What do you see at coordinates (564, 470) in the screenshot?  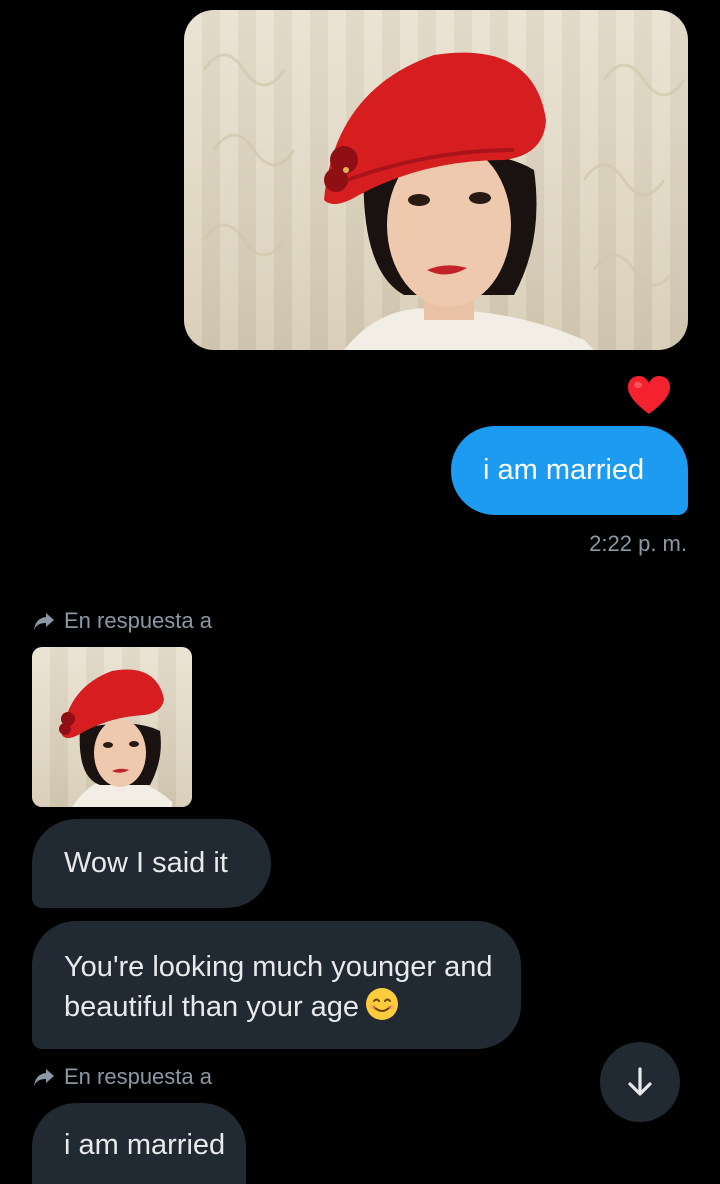 I see `sent-message-text: i am married` at bounding box center [564, 470].